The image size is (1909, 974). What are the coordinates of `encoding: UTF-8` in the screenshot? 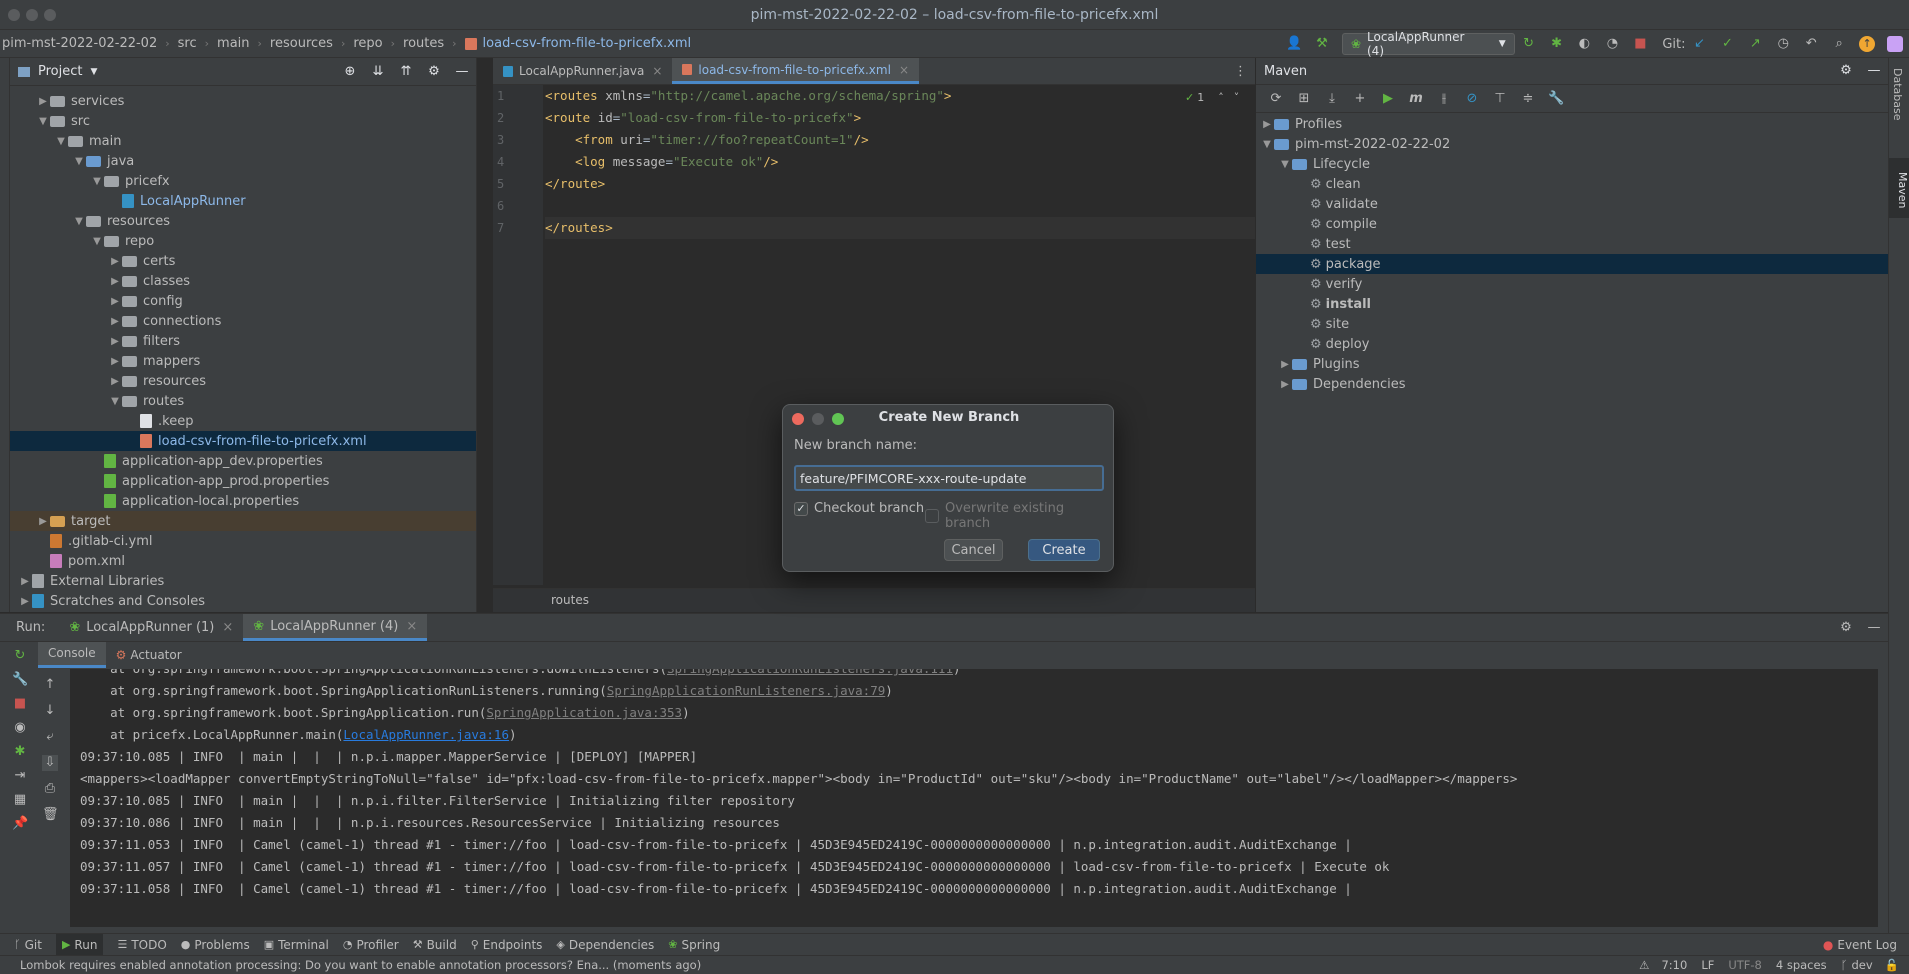 It's located at (1745, 965).